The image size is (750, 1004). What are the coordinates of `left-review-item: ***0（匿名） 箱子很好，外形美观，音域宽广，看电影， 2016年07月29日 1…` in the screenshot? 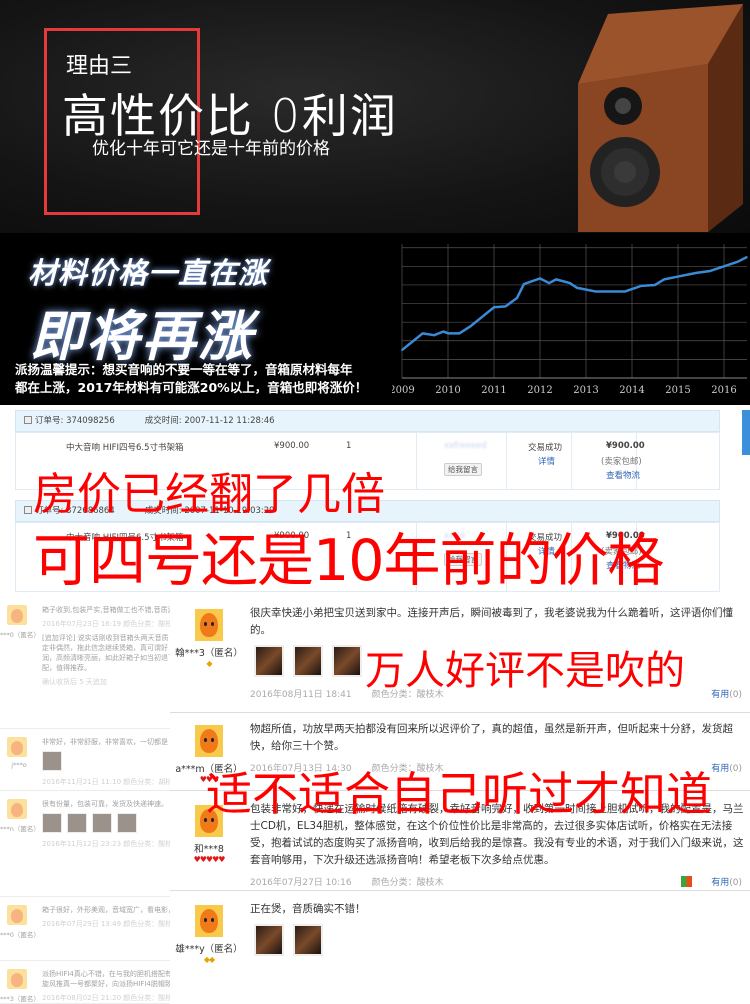 It's located at (85, 929).